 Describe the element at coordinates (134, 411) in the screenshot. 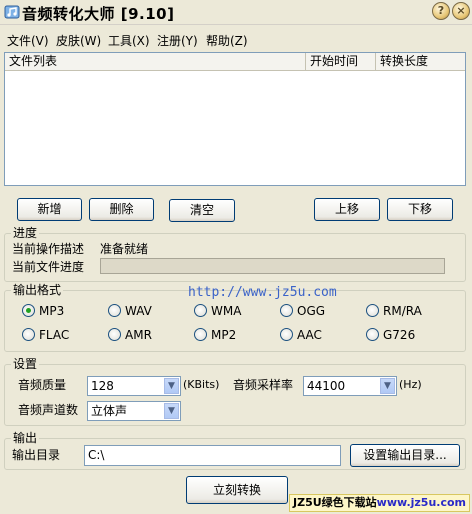

I see `channels-select: 立体声 ▼` at that location.